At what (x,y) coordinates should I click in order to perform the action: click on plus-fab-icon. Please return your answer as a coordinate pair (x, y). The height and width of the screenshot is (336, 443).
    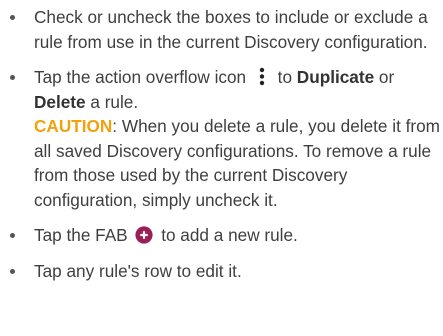
    Looking at the image, I should click on (144, 235).